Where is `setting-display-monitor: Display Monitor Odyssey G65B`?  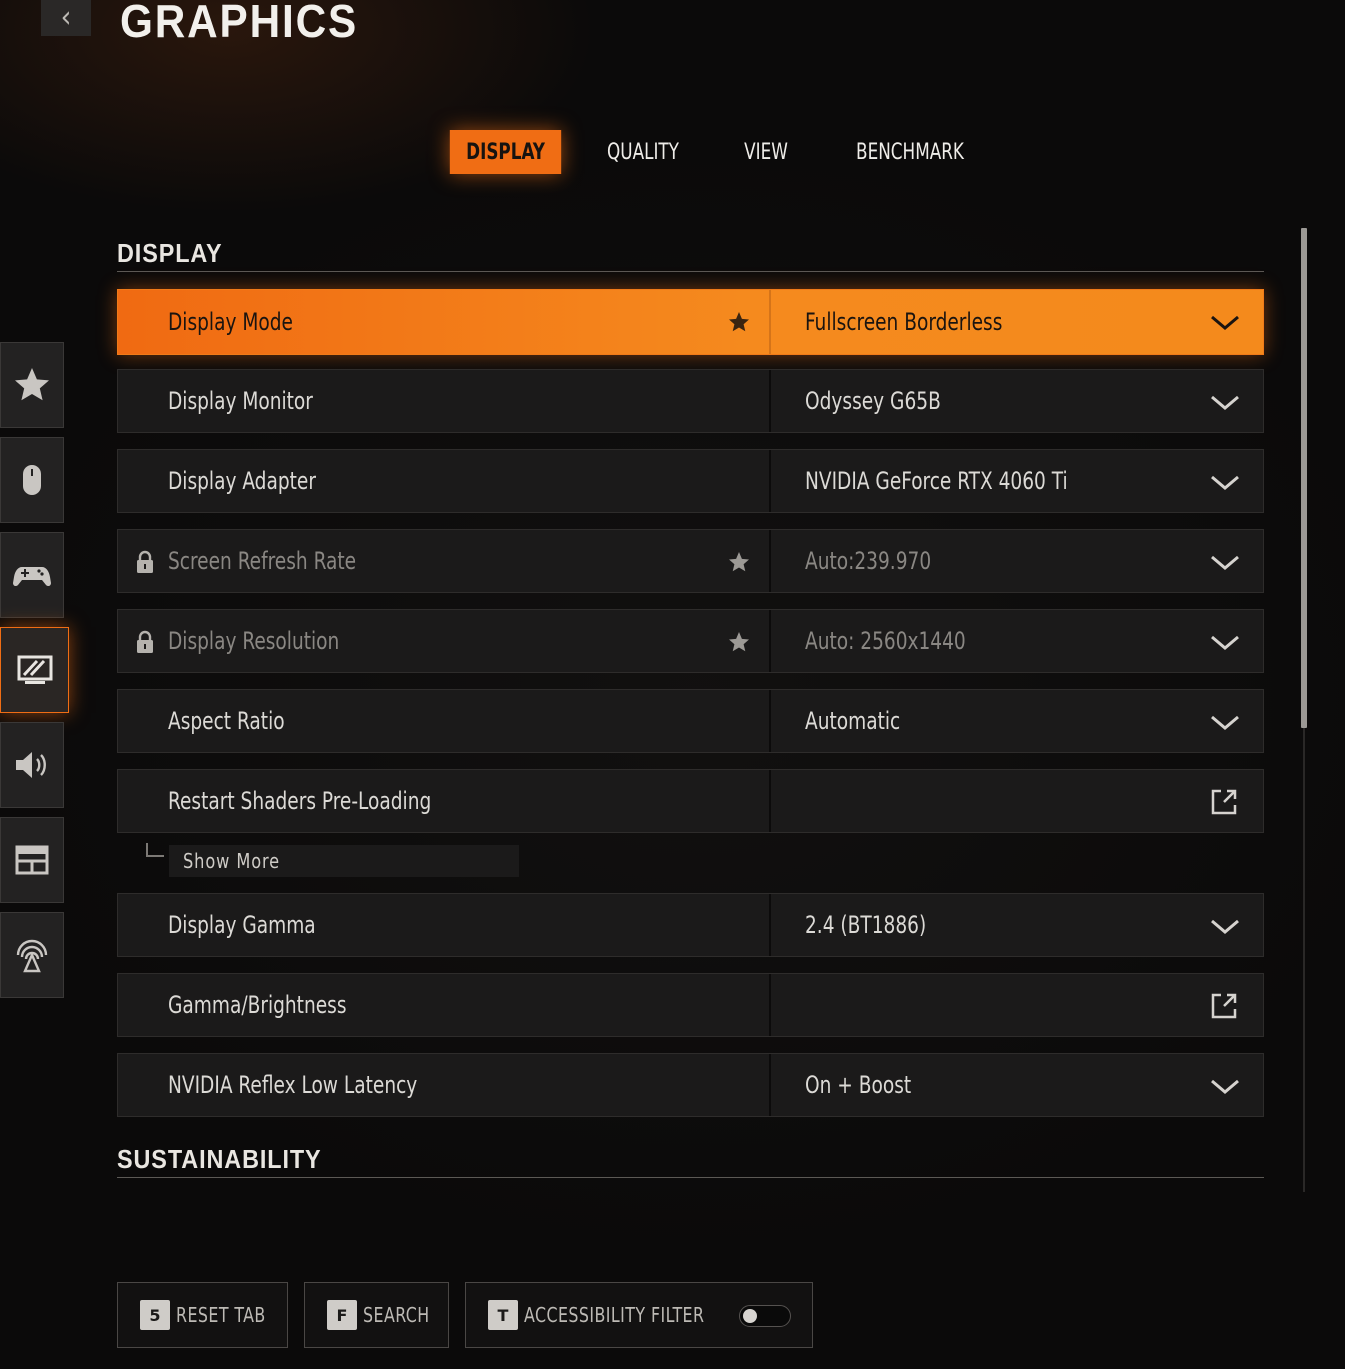 setting-display-monitor: Display Monitor Odyssey G65B is located at coordinates (690, 401).